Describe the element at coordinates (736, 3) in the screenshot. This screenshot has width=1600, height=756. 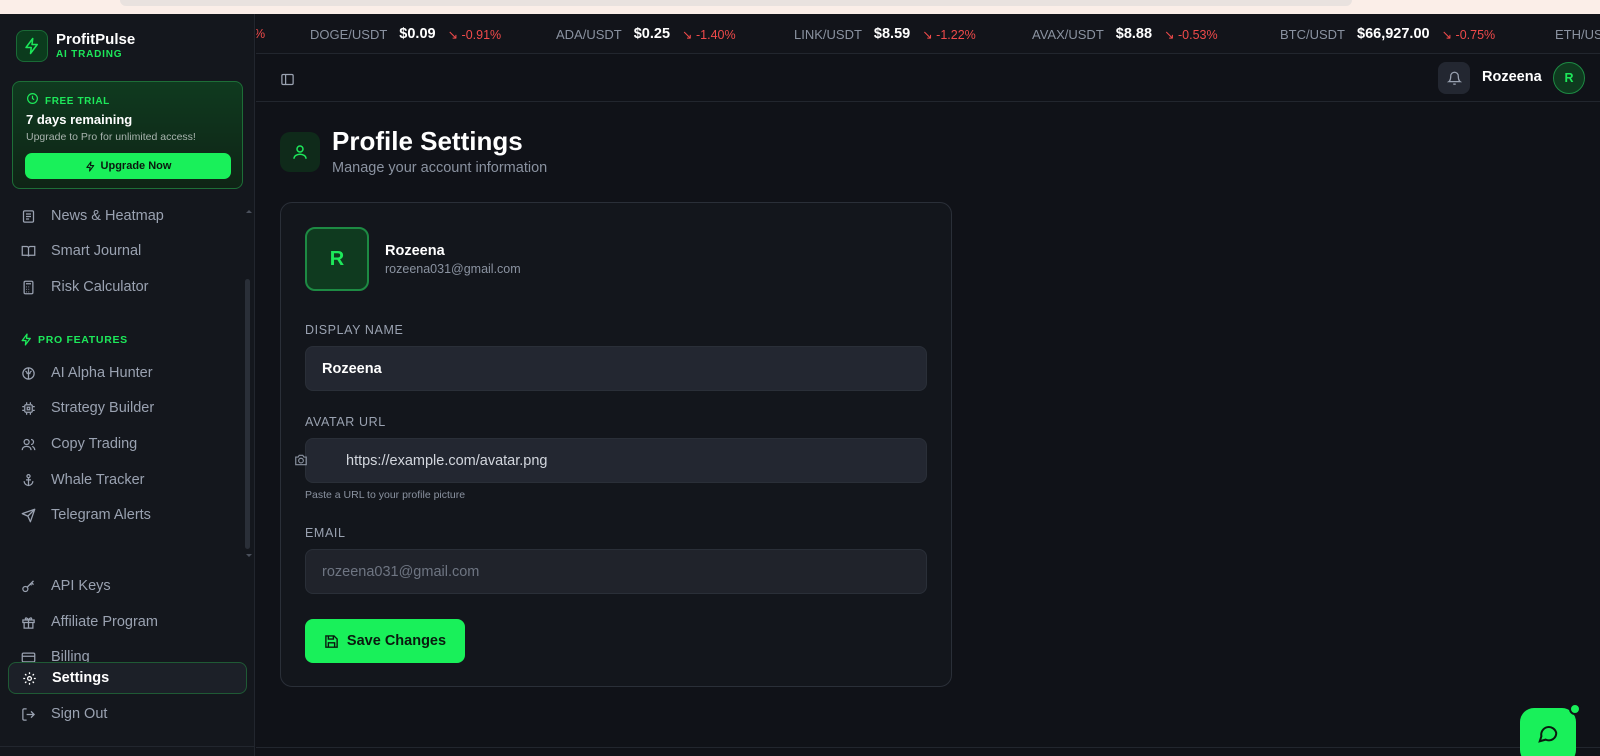
I see `browser-address-pill` at that location.